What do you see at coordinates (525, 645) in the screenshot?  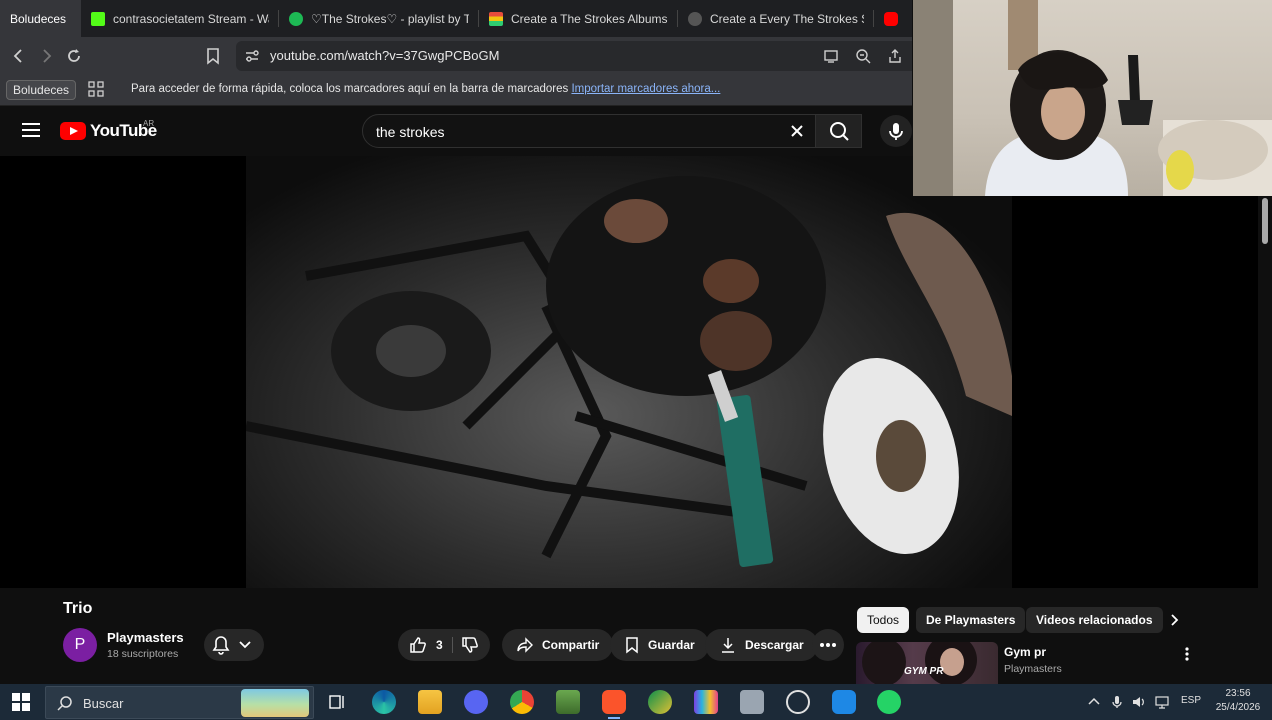 I see `share-arrow-icon` at bounding box center [525, 645].